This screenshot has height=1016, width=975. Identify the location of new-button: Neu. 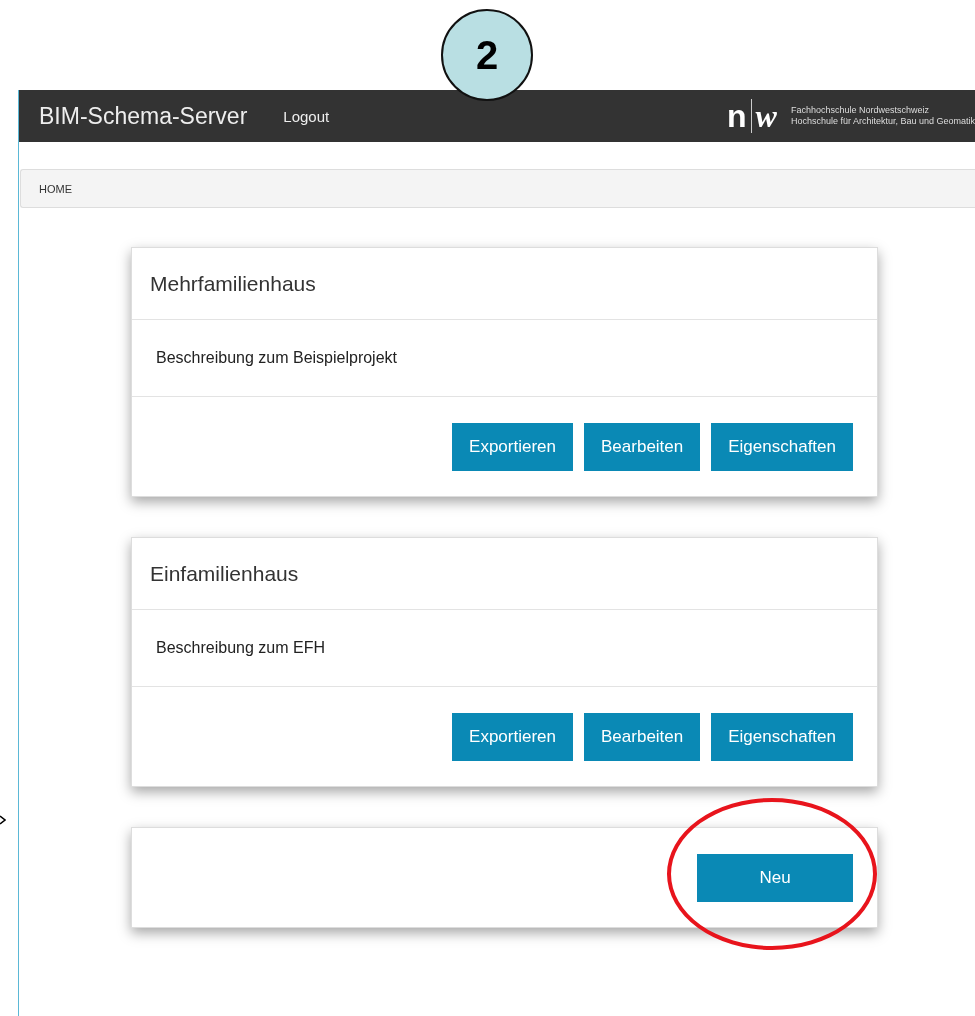
(775, 877).